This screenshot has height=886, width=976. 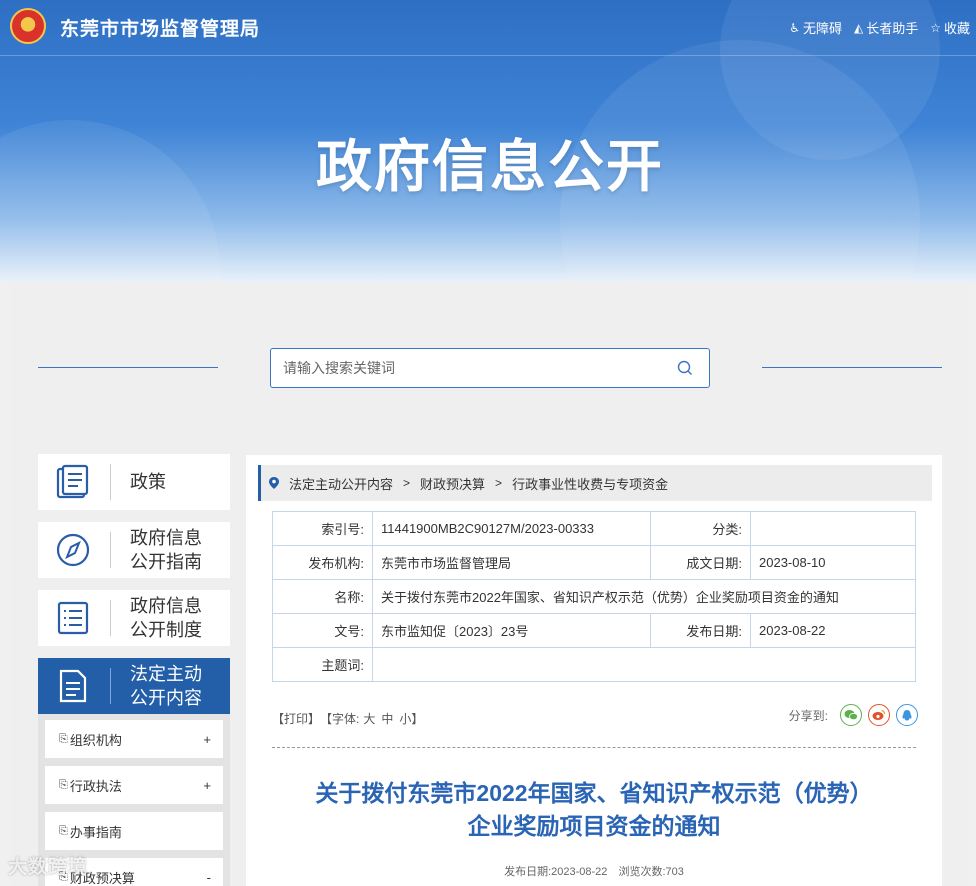 I want to click on sidebar-card-guide: 政府信息公开指南, so click(x=134, y=550).